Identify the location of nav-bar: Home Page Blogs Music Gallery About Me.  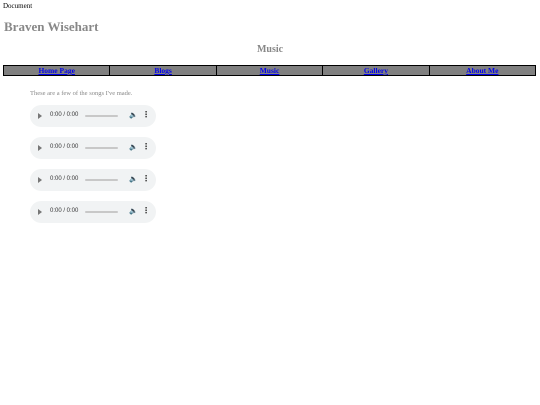
(269, 70).